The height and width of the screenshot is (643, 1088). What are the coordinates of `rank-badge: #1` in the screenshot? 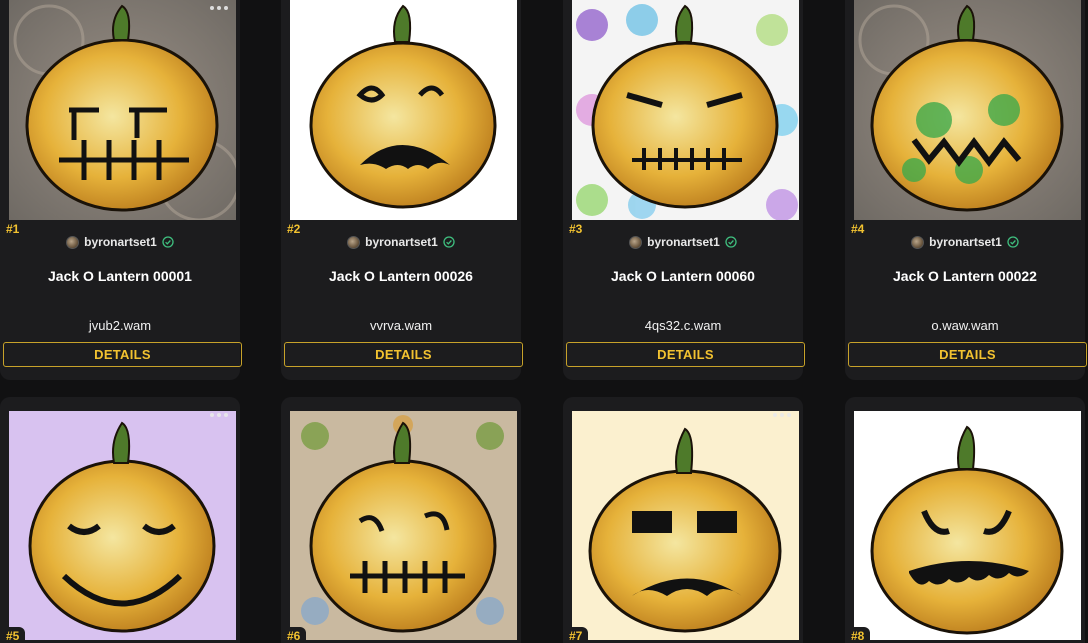 It's located at (13, 229).